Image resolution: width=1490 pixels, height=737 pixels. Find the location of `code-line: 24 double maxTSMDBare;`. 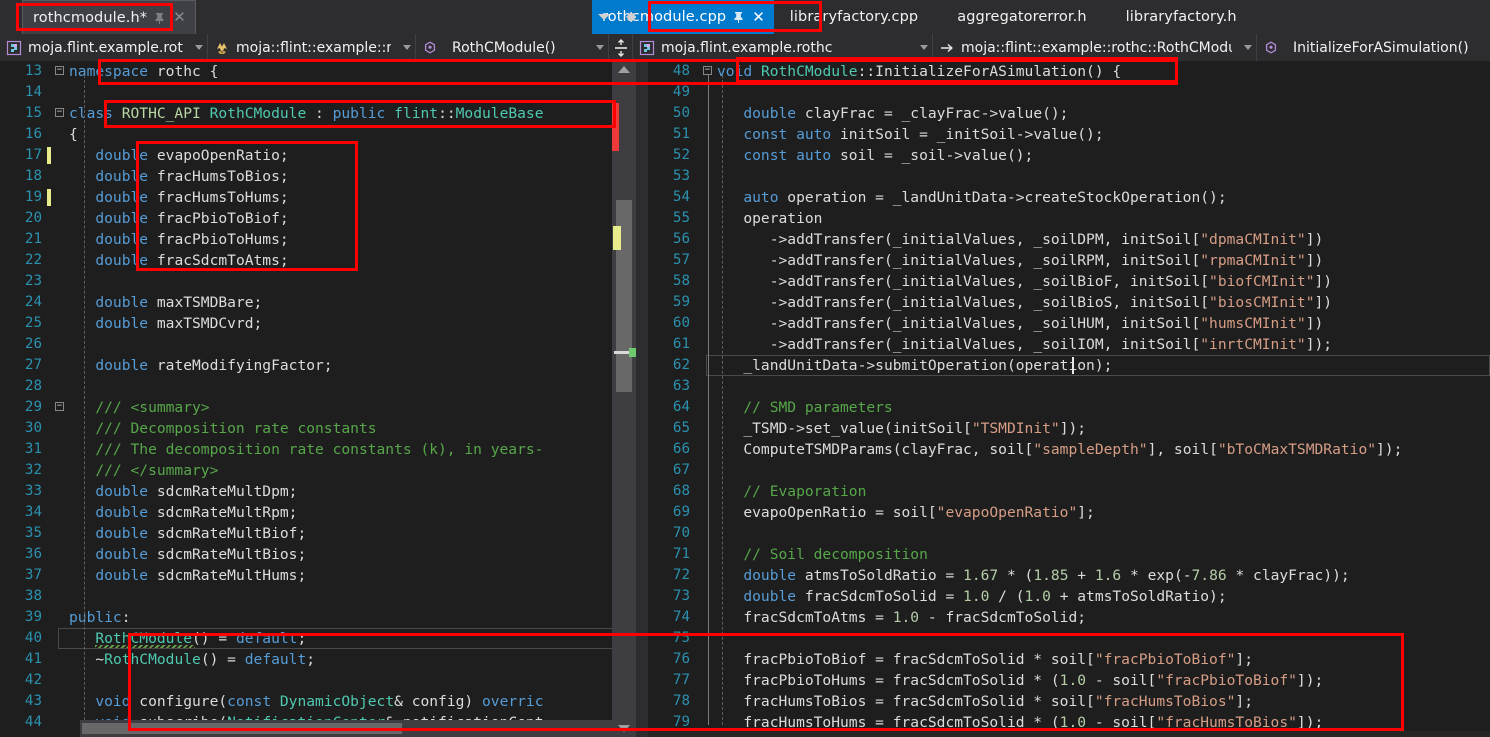

code-line: 24 double maxTSMDBare; is located at coordinates (318, 302).